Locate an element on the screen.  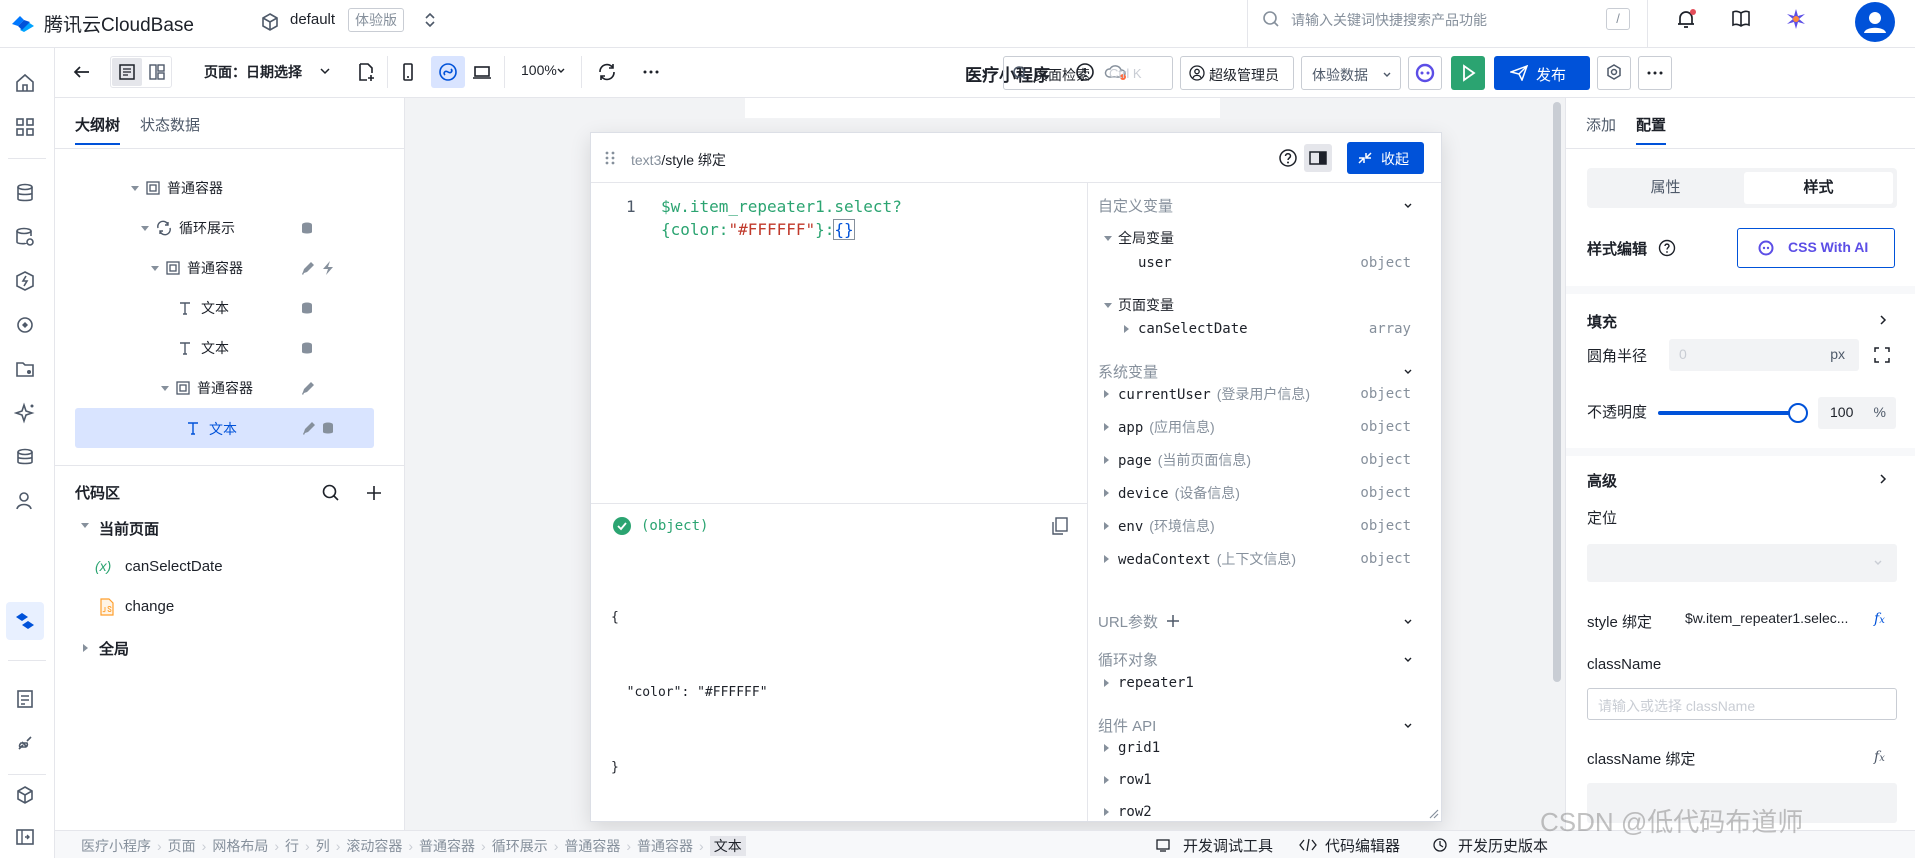
add-code-icon is located at coordinates (374, 493).